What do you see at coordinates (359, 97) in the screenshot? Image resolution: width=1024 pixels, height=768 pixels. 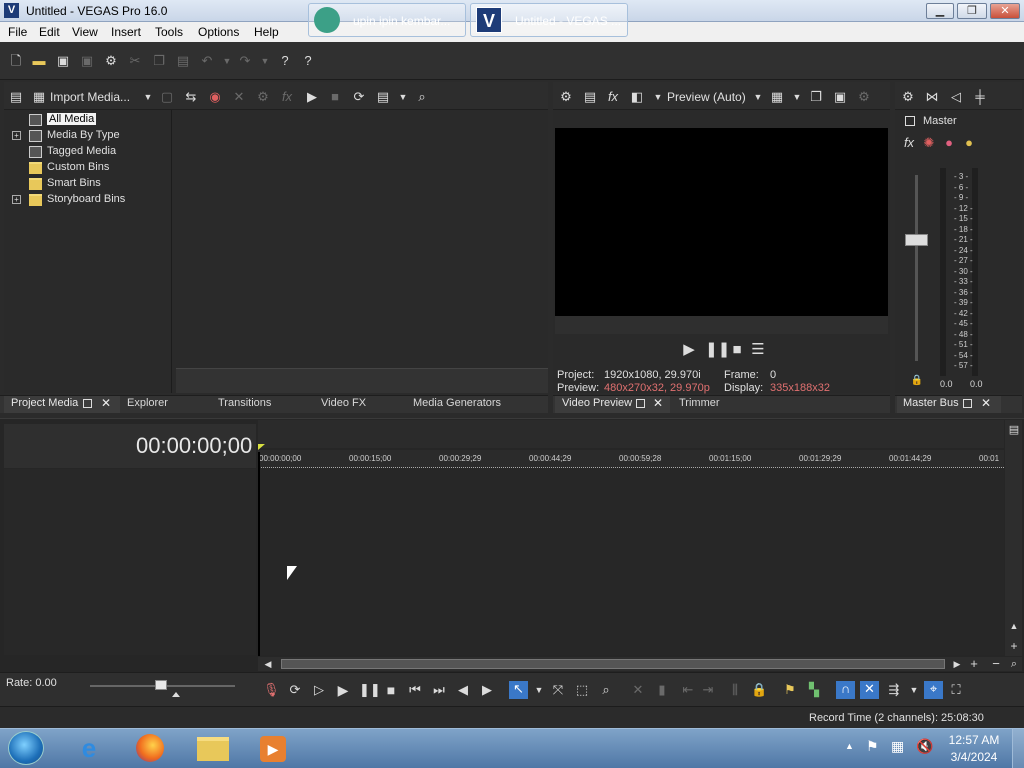 I see `auto-preview-icon: ⟳` at bounding box center [359, 97].